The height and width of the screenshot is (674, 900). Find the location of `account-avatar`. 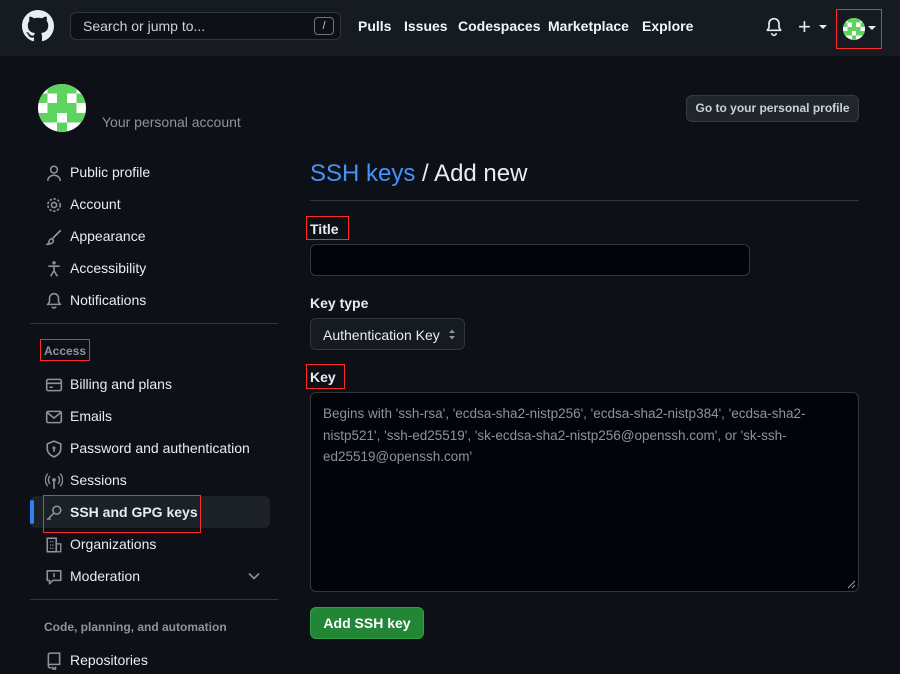

account-avatar is located at coordinates (62, 108).